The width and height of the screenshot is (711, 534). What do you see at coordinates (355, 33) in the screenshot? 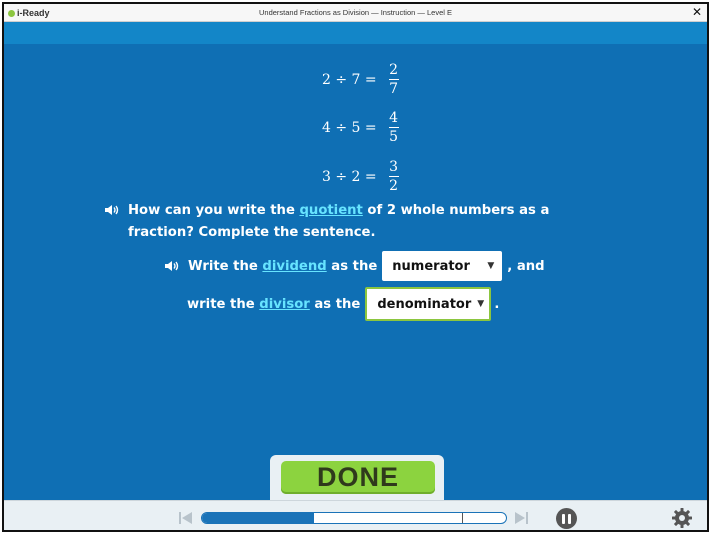
I see `stage-header-band` at bounding box center [355, 33].